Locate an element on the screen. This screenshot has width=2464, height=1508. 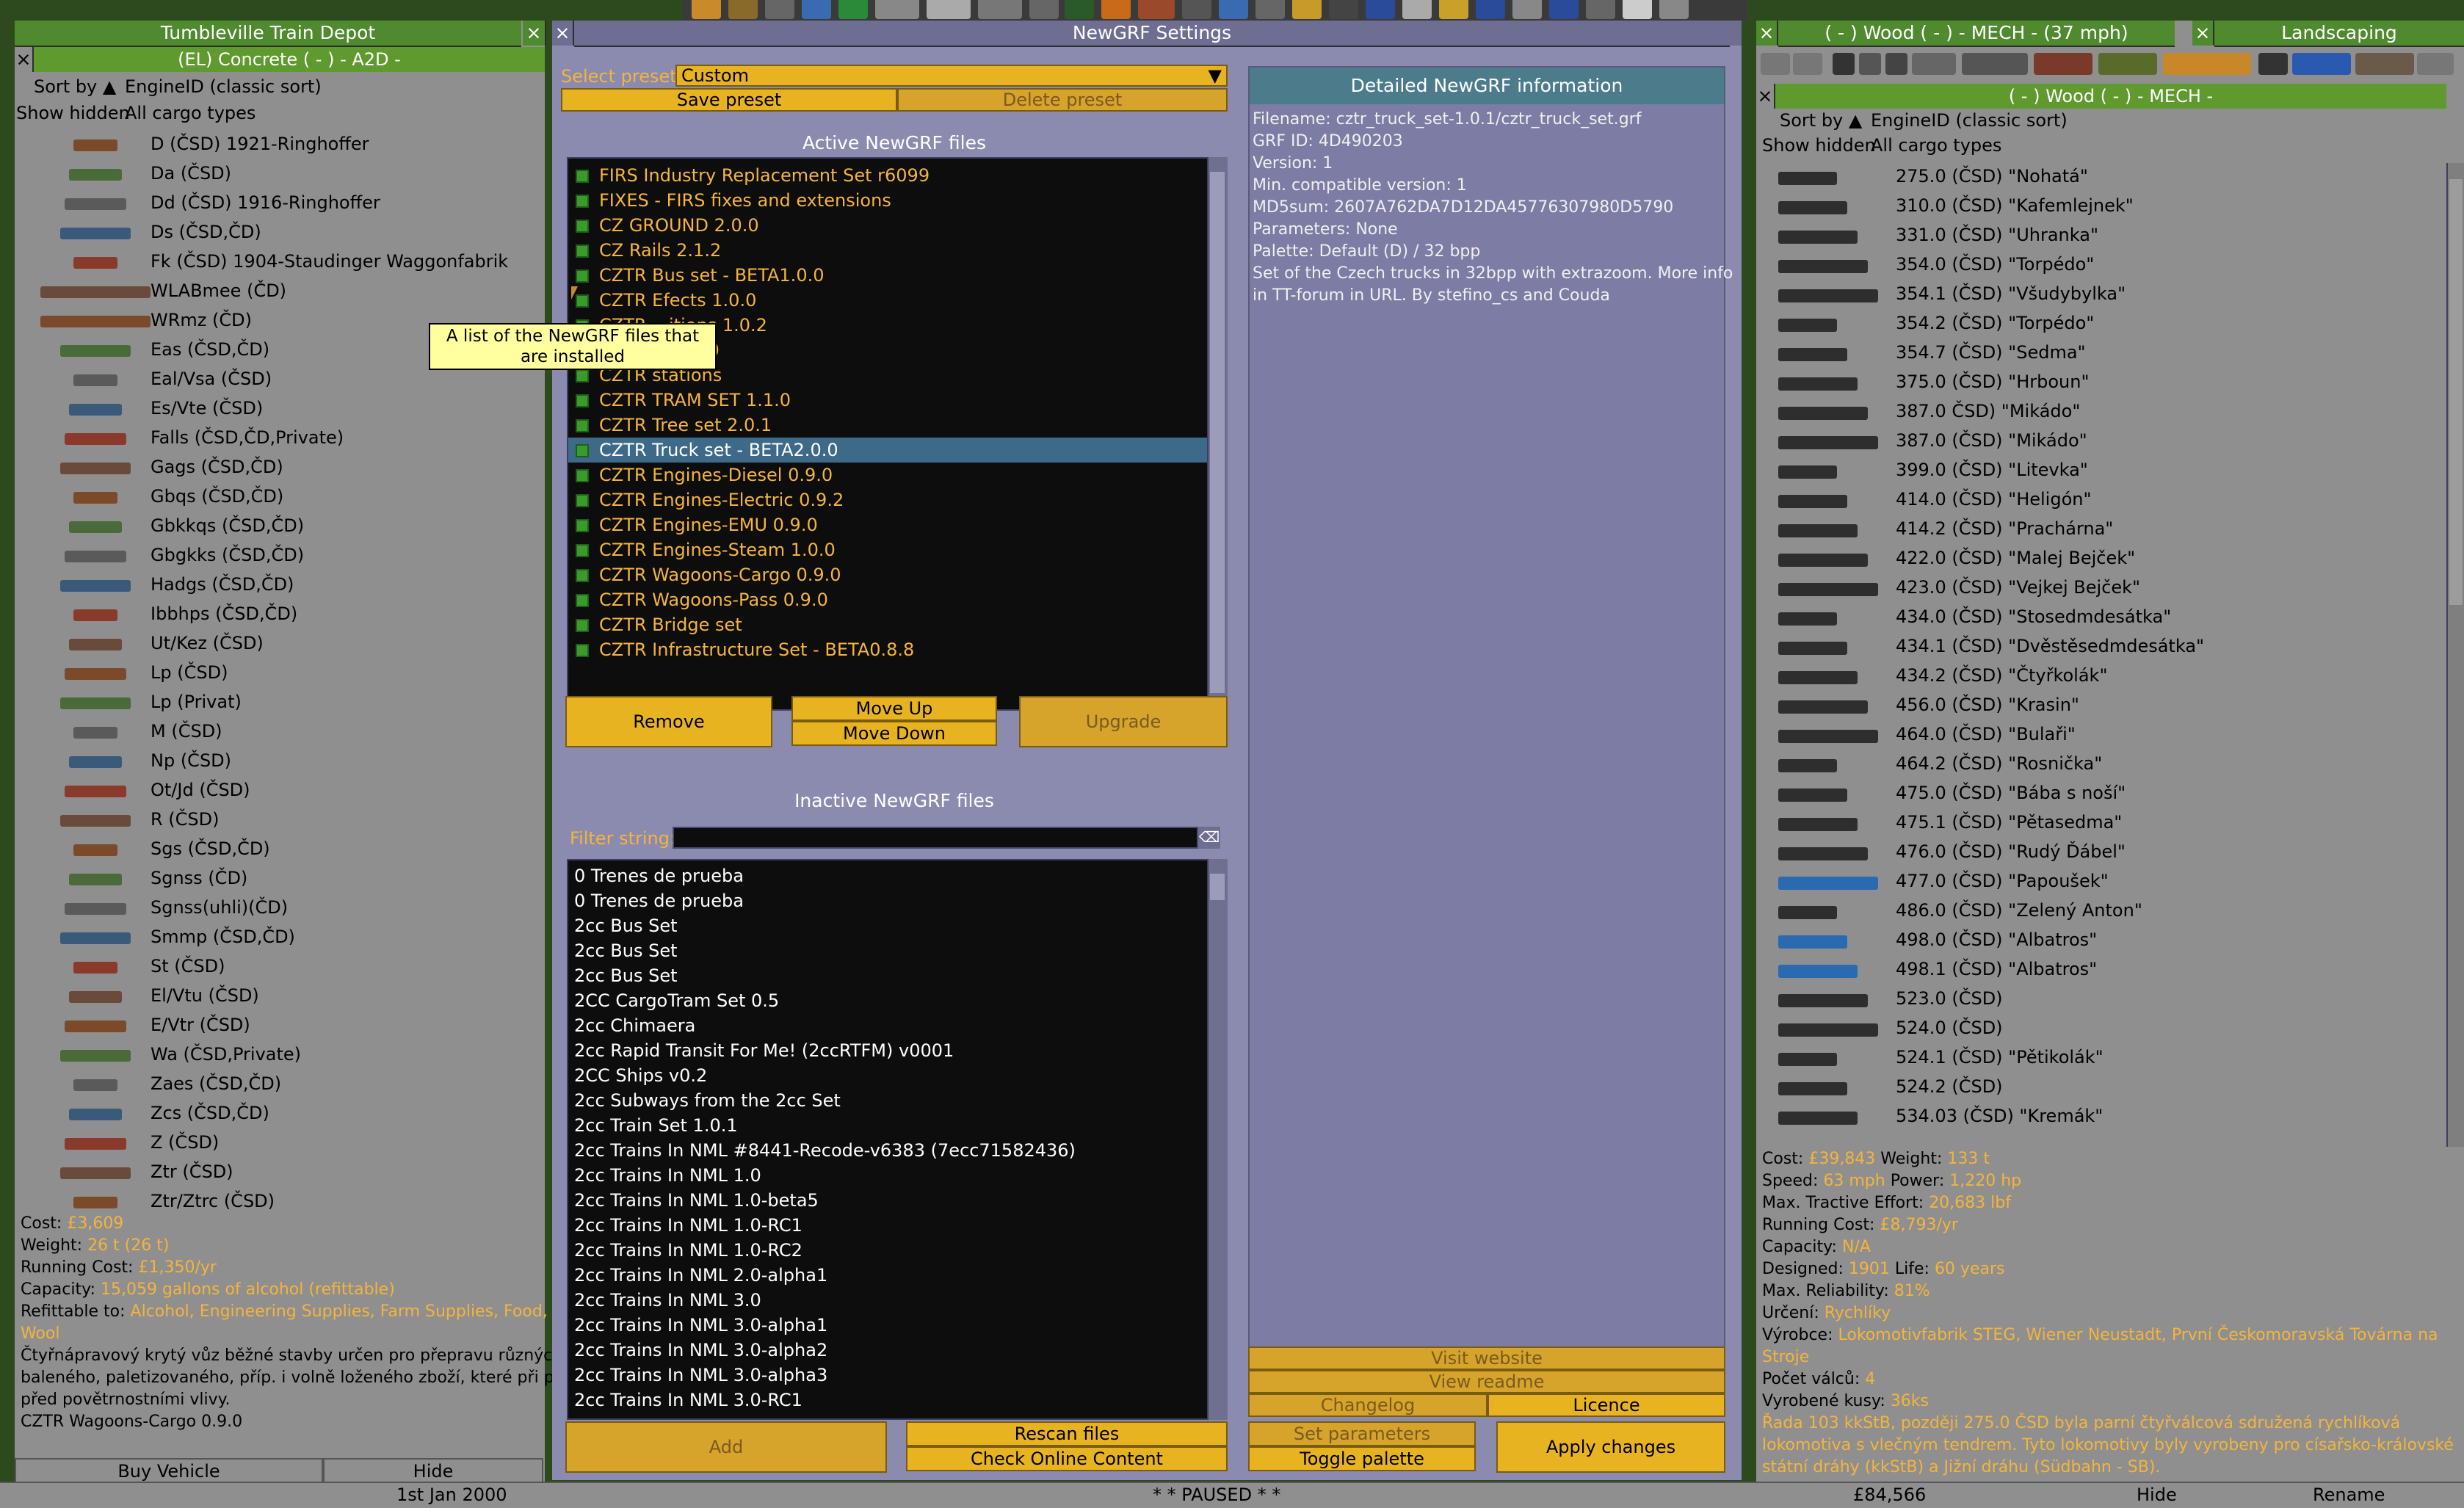
depot-vehicle-row: Gbgkks (ČSD,ČD) is located at coordinates (280, 556).